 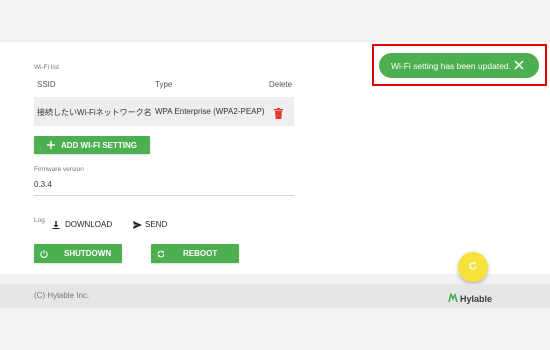 I want to click on send-icon, so click(x=137, y=224).